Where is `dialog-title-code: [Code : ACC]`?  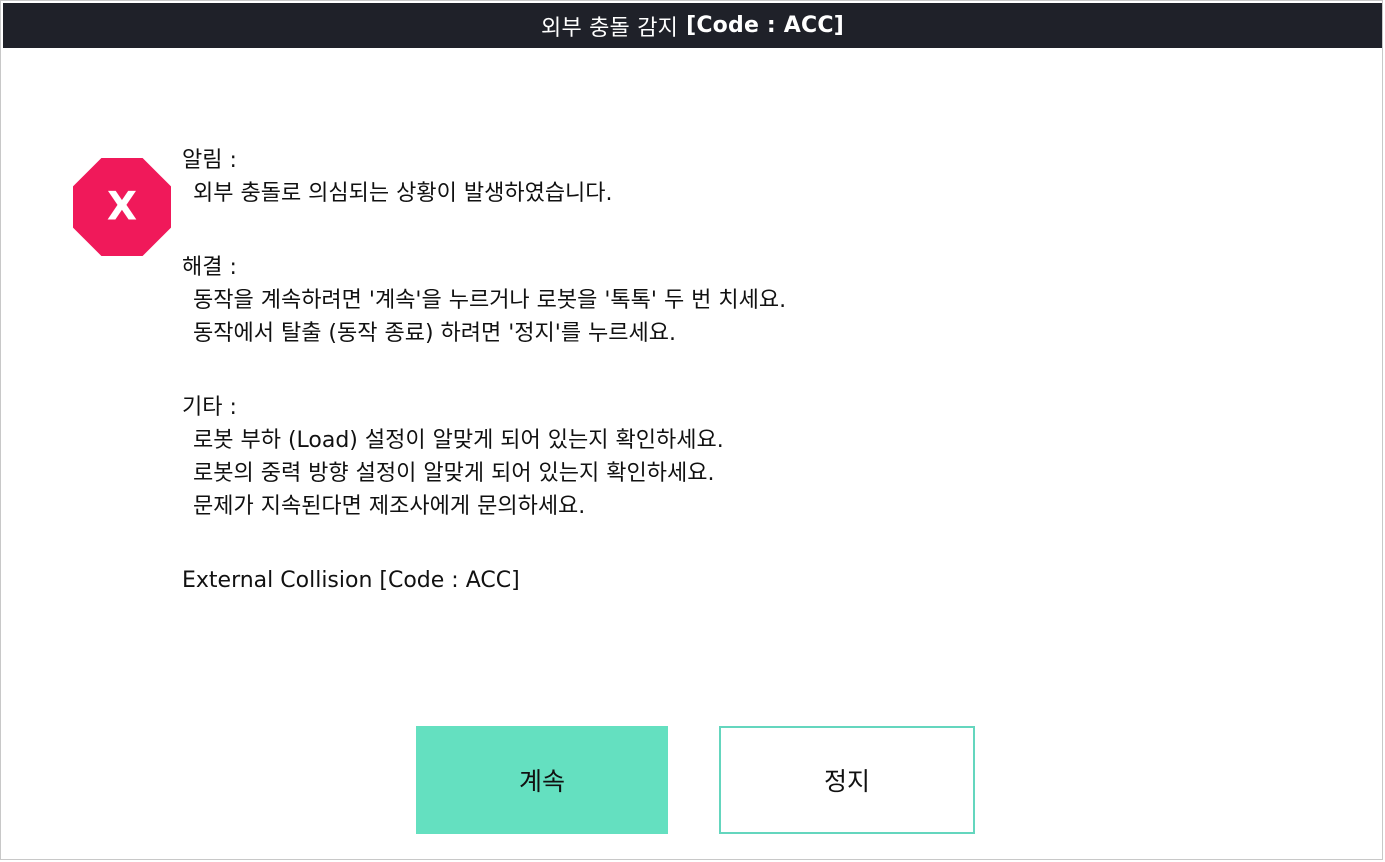 dialog-title-code: [Code : ACC] is located at coordinates (765, 25).